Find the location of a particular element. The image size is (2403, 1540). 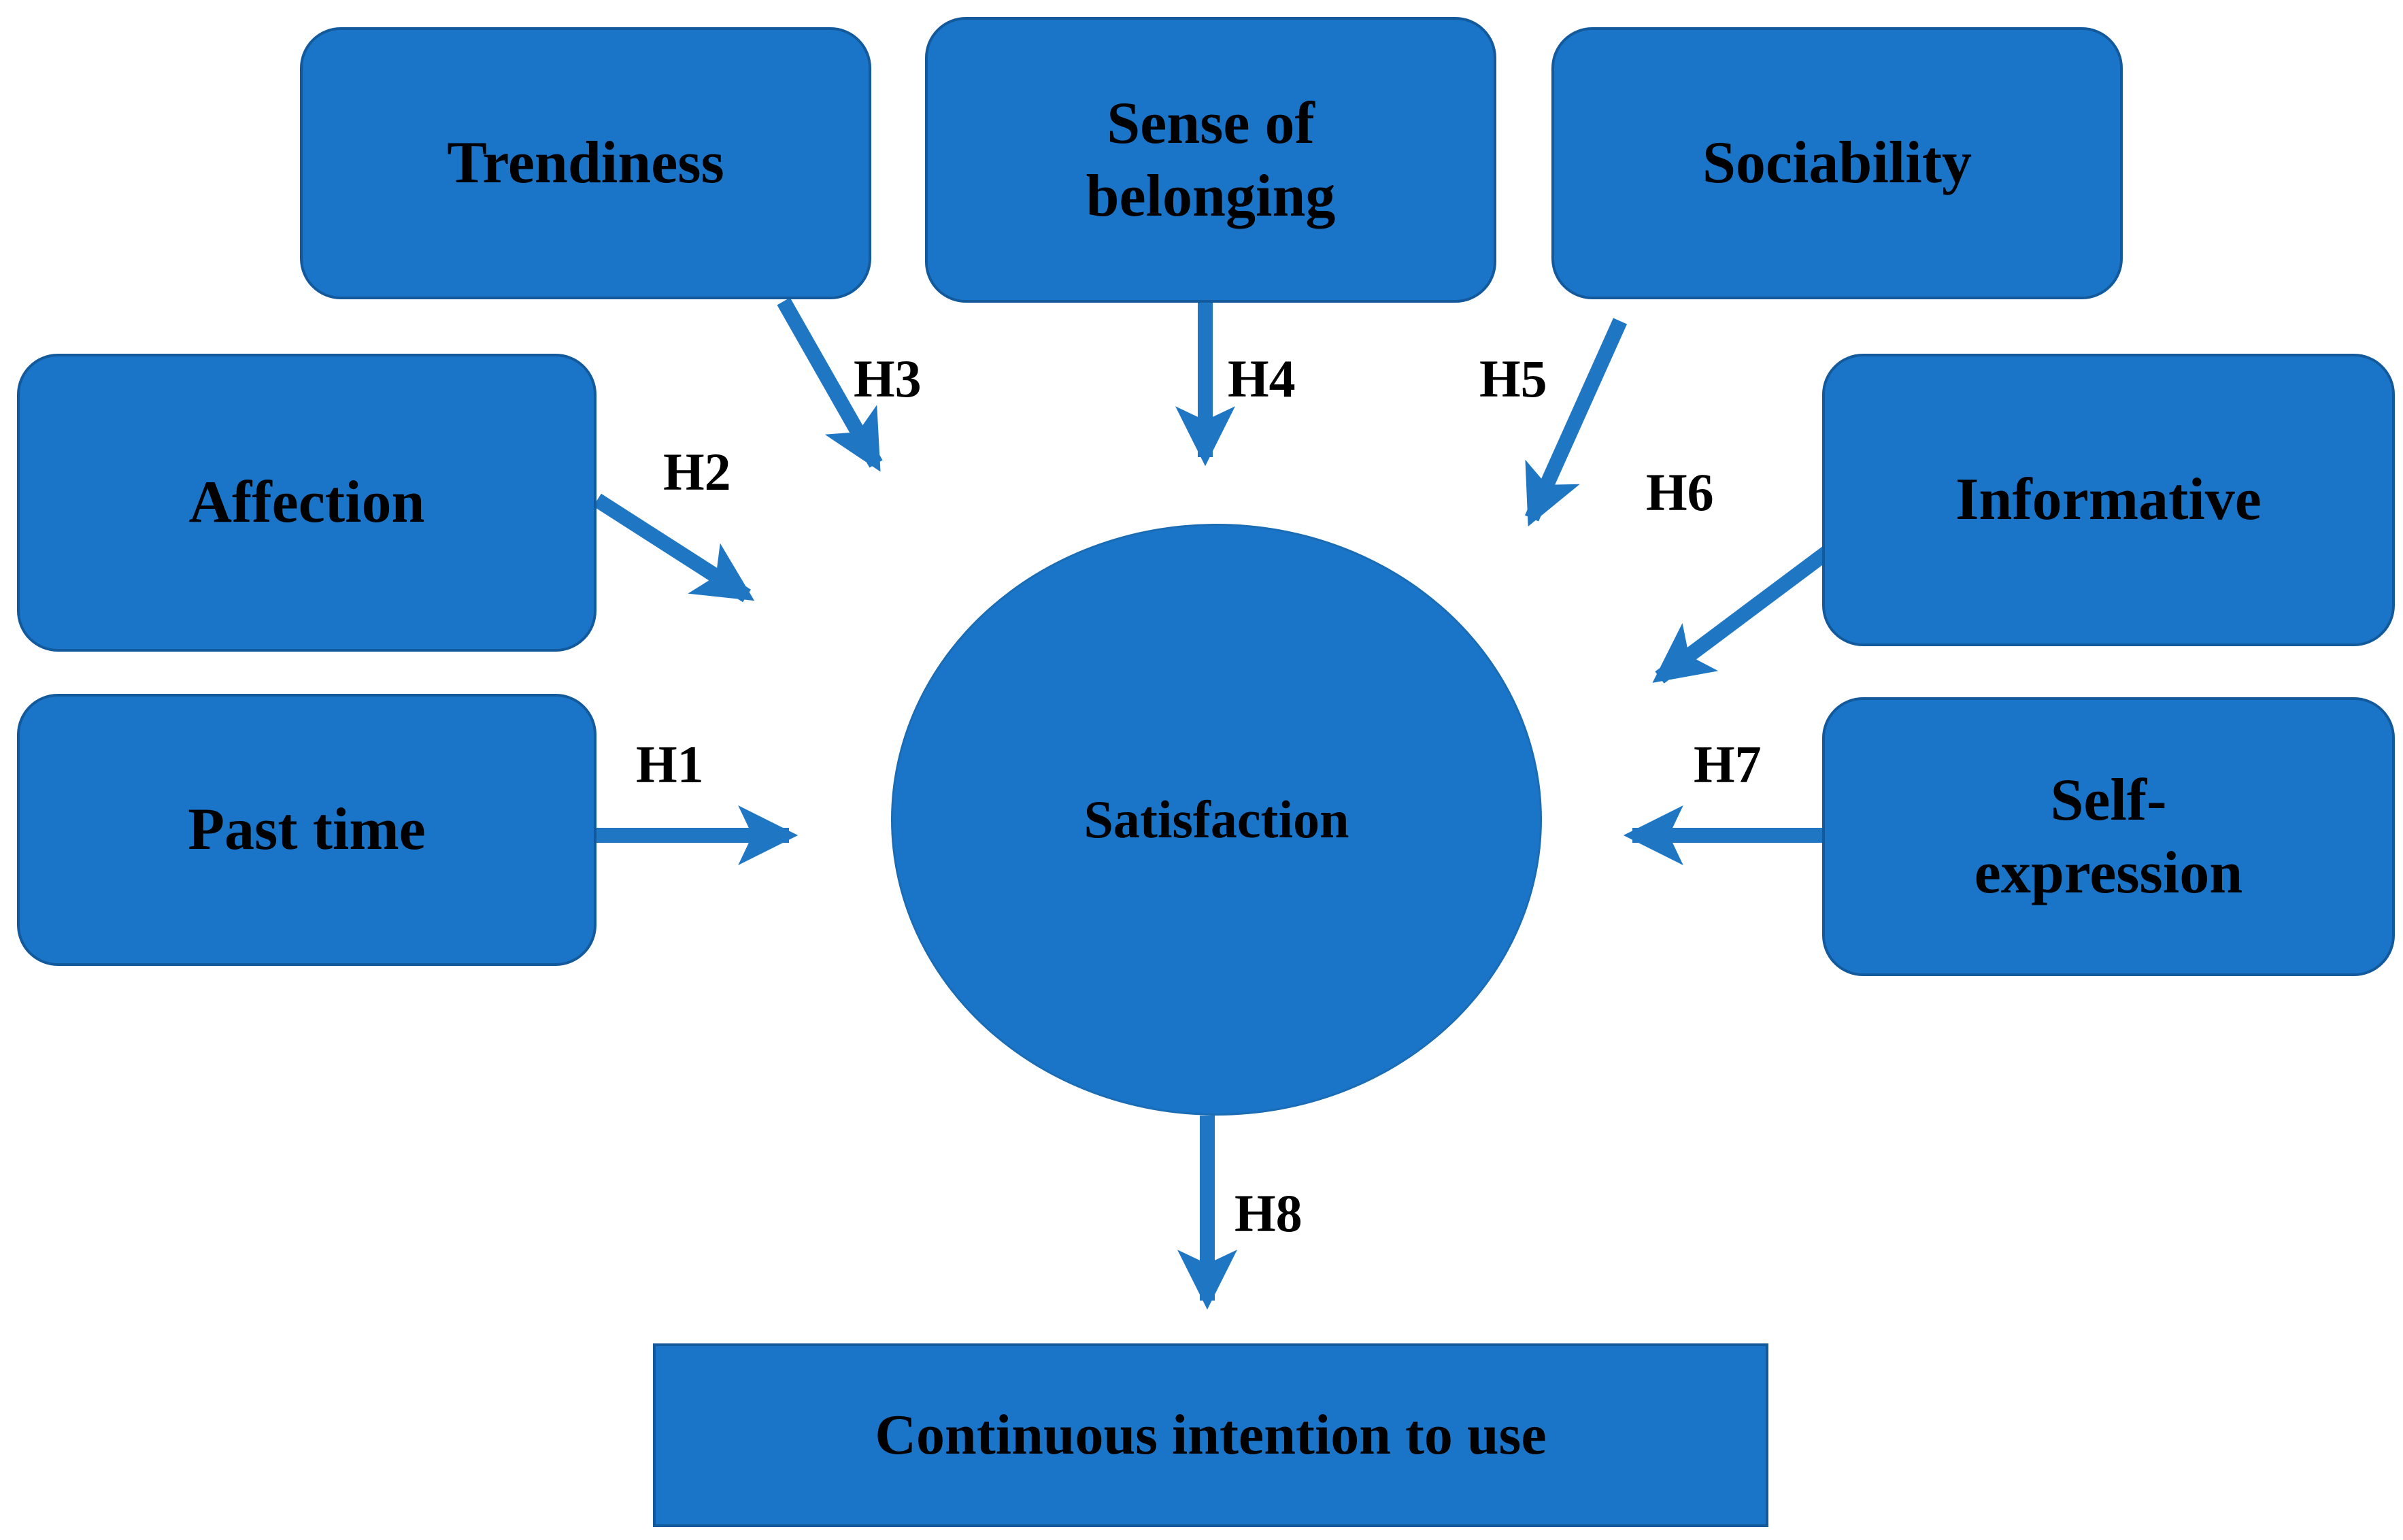

node-self-expression: Self- expression is located at coordinates (2108, 836).